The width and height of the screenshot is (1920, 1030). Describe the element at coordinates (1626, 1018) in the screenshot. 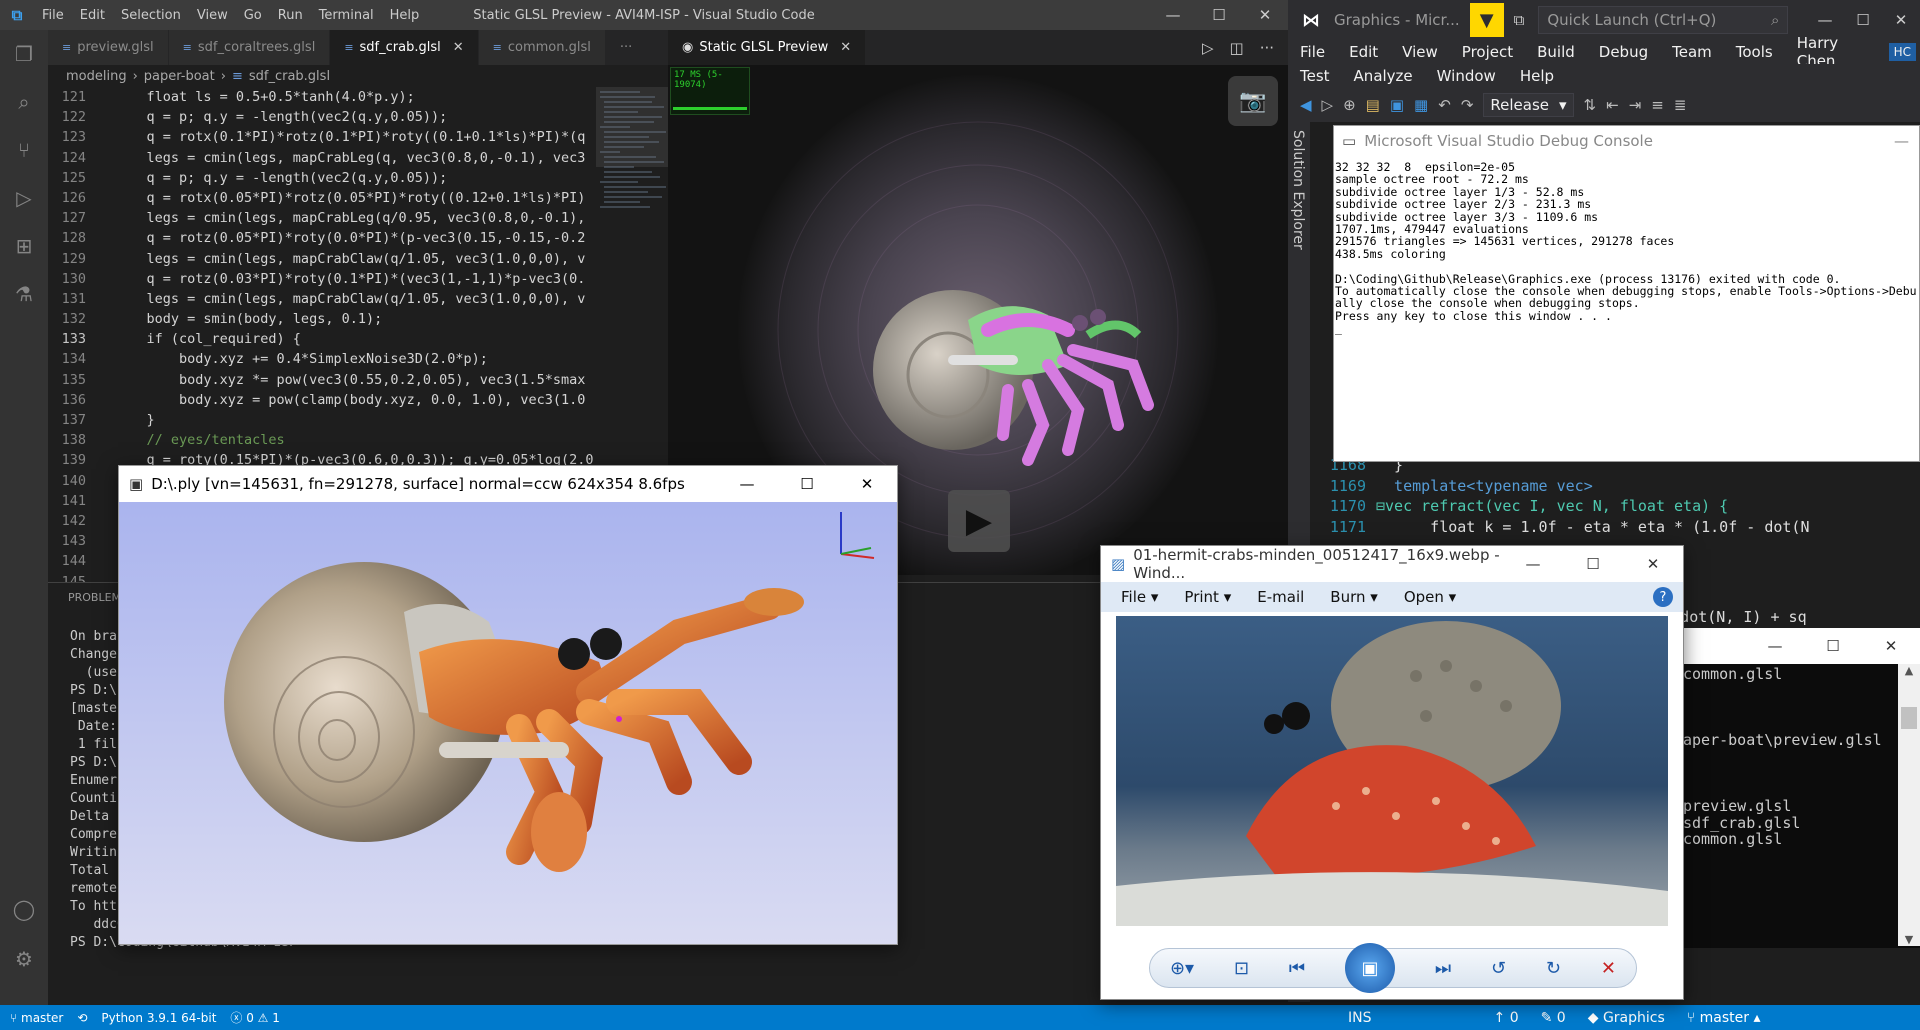

I see `repo-status: ◆ Graphics` at that location.